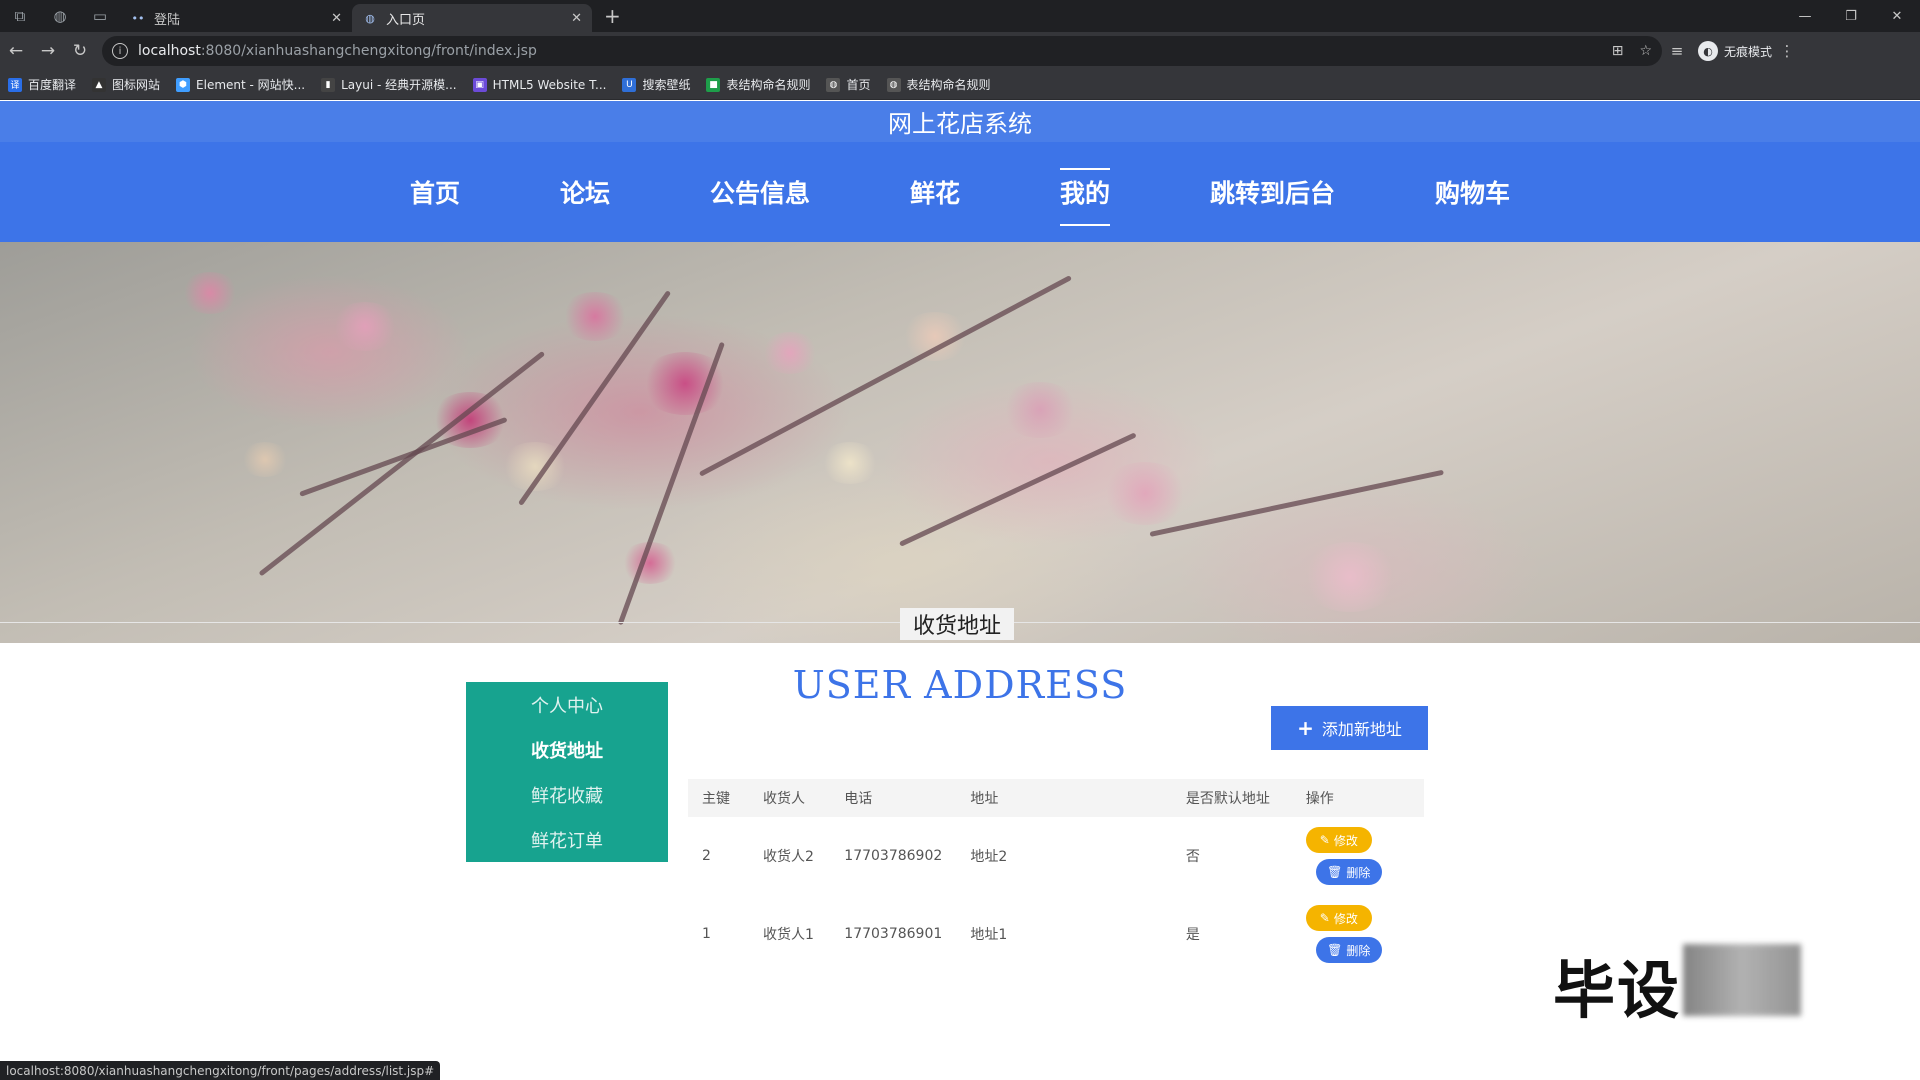 Image resolution: width=1920 pixels, height=1080 pixels. What do you see at coordinates (989, 857) in the screenshot?
I see `cell-address: 地址2` at bounding box center [989, 857].